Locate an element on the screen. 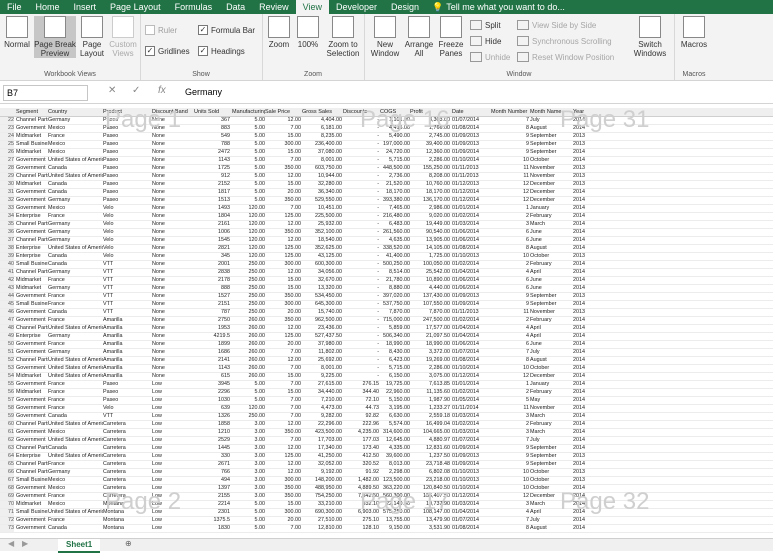 The height and width of the screenshot is (553, 773). row-number: 53 is located at coordinates (7, 369).